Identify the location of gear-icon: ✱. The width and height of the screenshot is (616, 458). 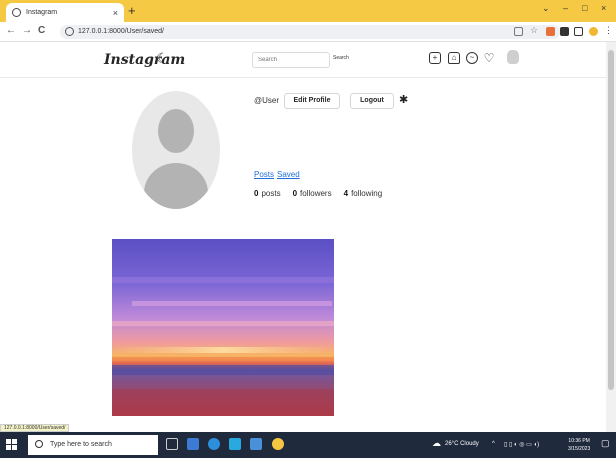
(403, 99).